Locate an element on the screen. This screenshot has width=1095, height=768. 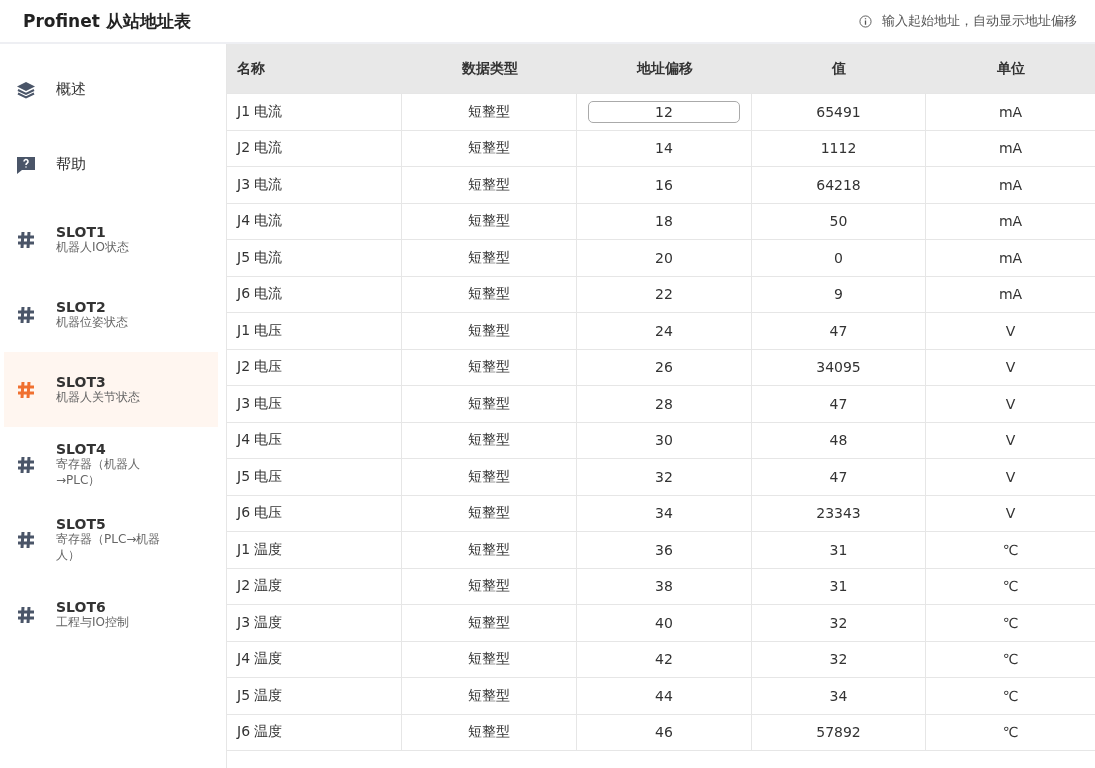
table-cell: J3 电压 is located at coordinates (314, 404).